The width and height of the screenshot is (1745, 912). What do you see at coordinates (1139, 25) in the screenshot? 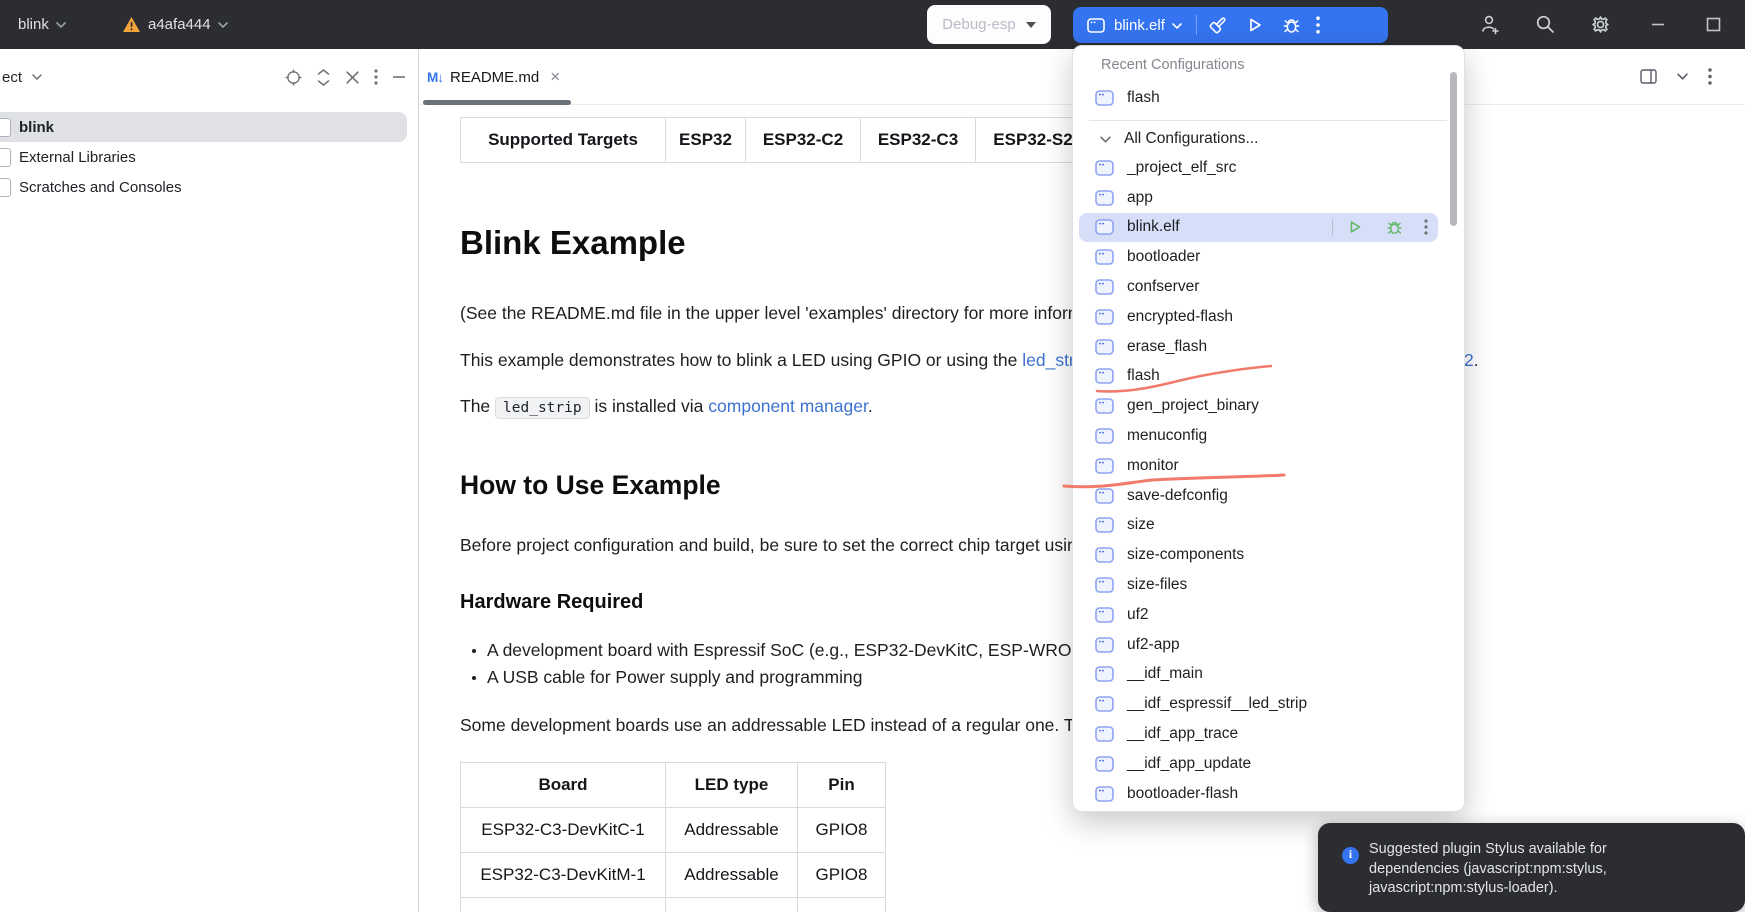
I see `run-config-selector: blink.elf` at bounding box center [1139, 25].